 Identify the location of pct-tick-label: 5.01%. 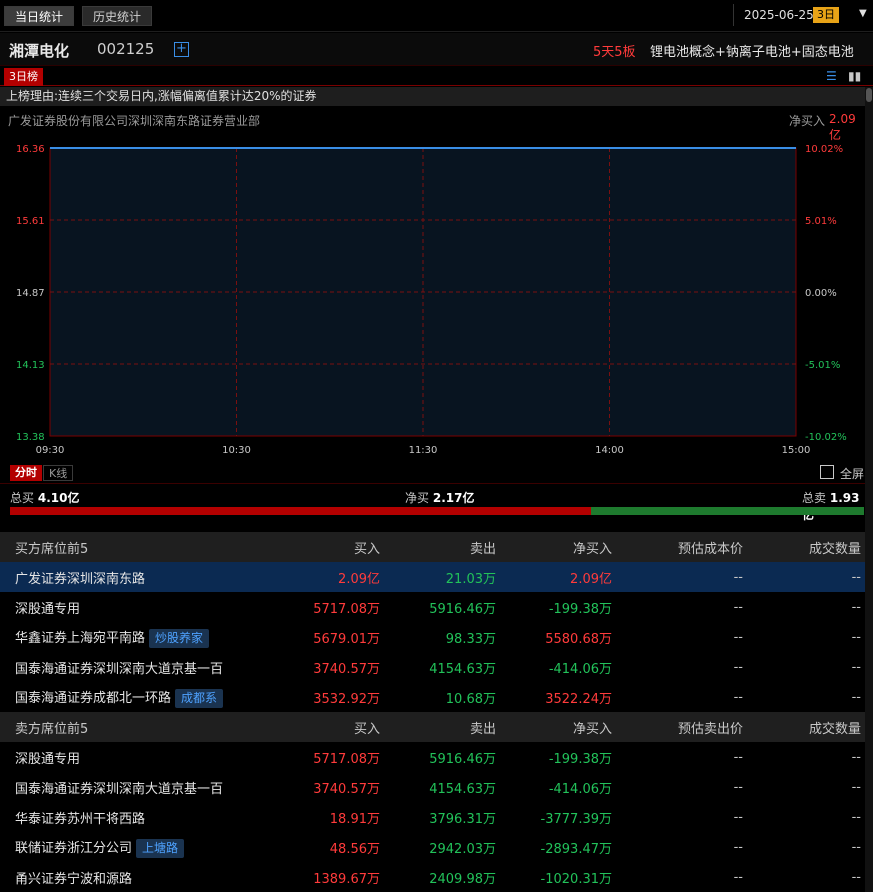
(821, 221).